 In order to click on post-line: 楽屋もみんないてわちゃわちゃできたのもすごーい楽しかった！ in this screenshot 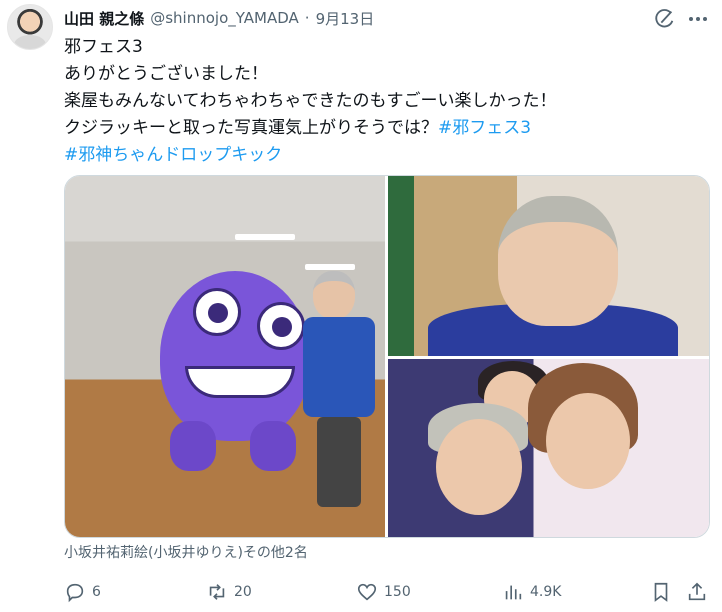, I will do `click(310, 101)`.